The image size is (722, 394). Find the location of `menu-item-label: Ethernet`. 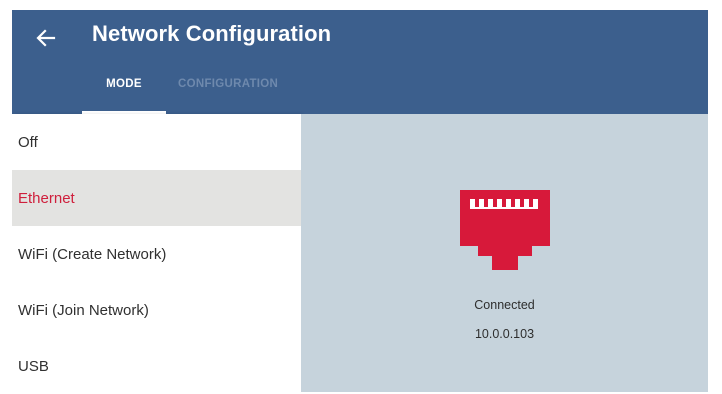

menu-item-label: Ethernet is located at coordinates (46, 198).